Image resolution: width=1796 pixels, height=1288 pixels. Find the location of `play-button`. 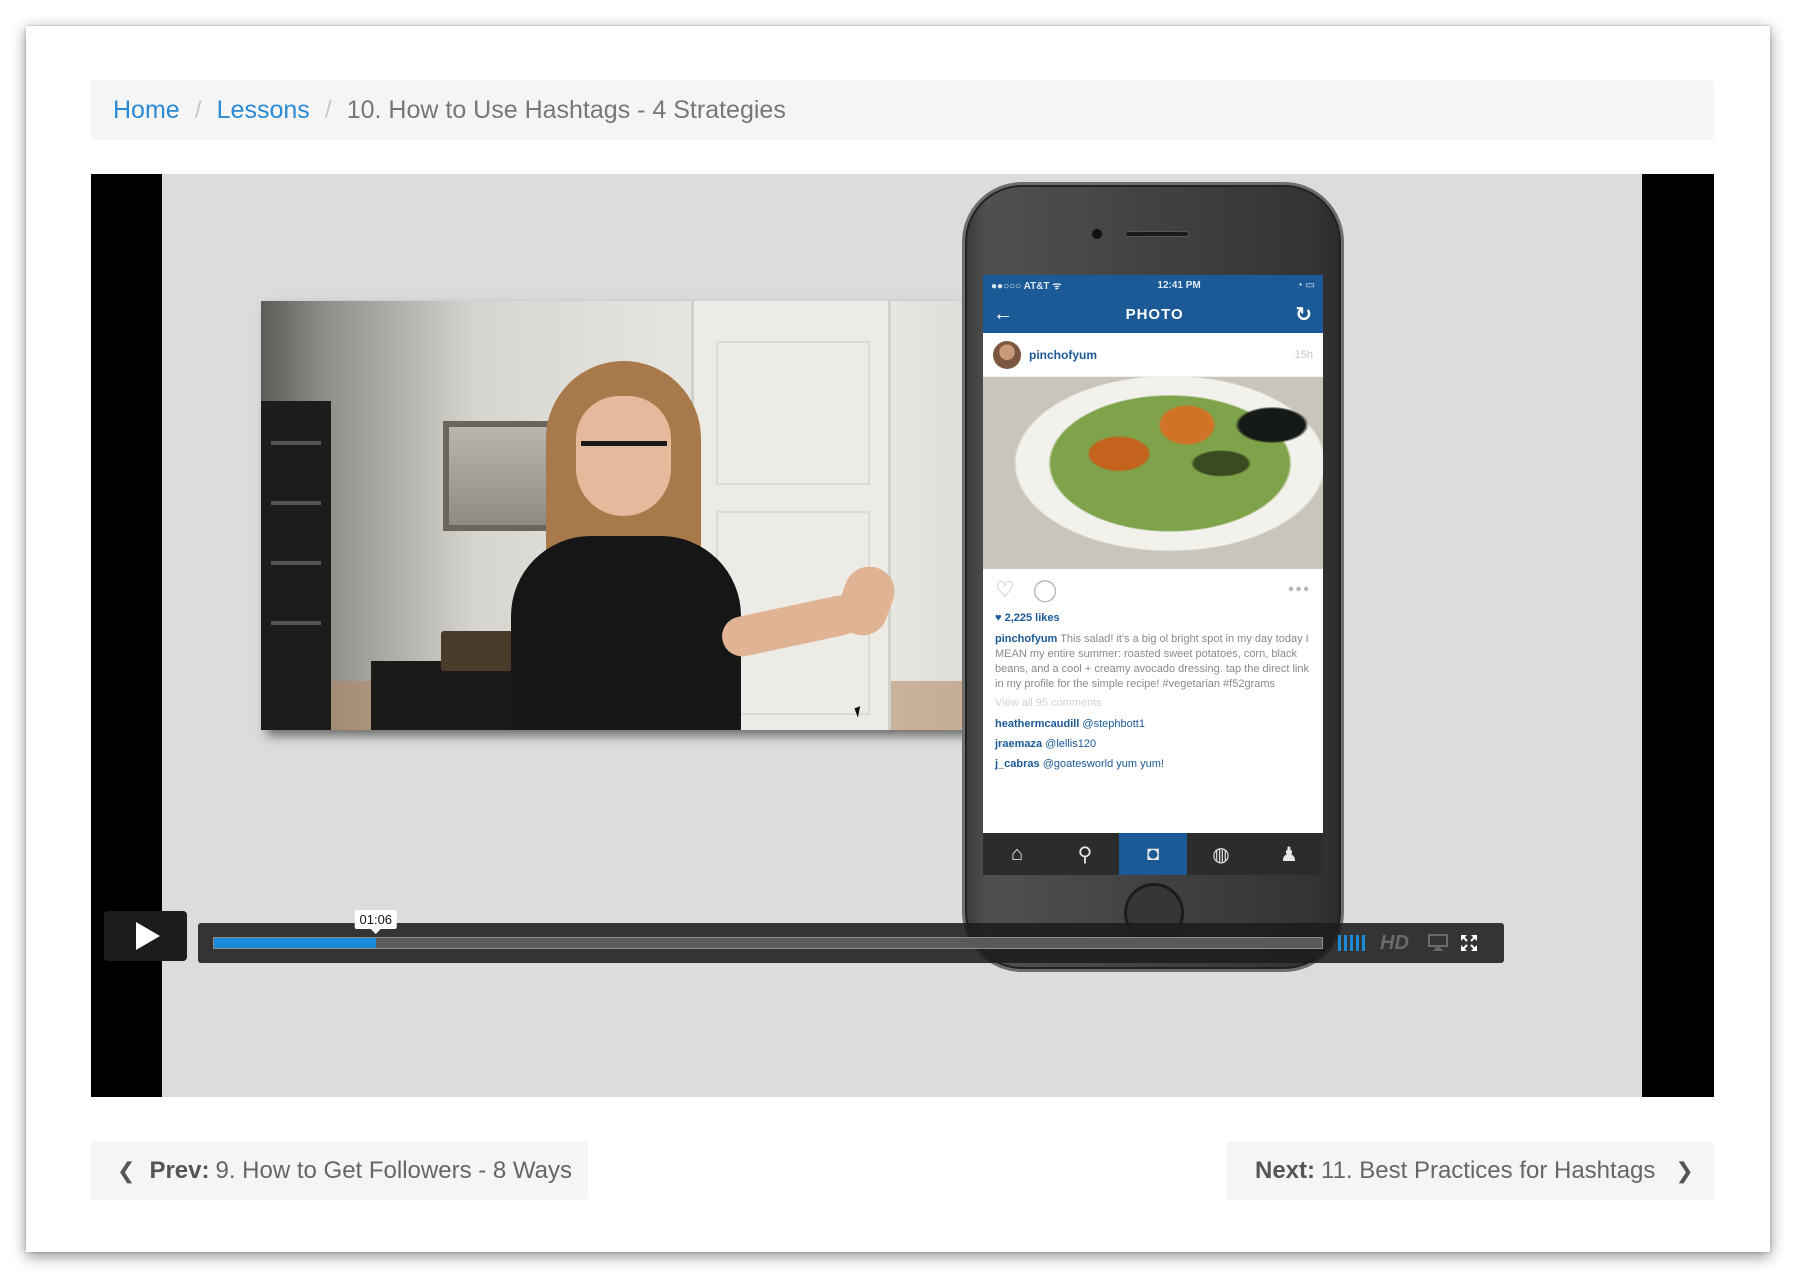

play-button is located at coordinates (145, 936).